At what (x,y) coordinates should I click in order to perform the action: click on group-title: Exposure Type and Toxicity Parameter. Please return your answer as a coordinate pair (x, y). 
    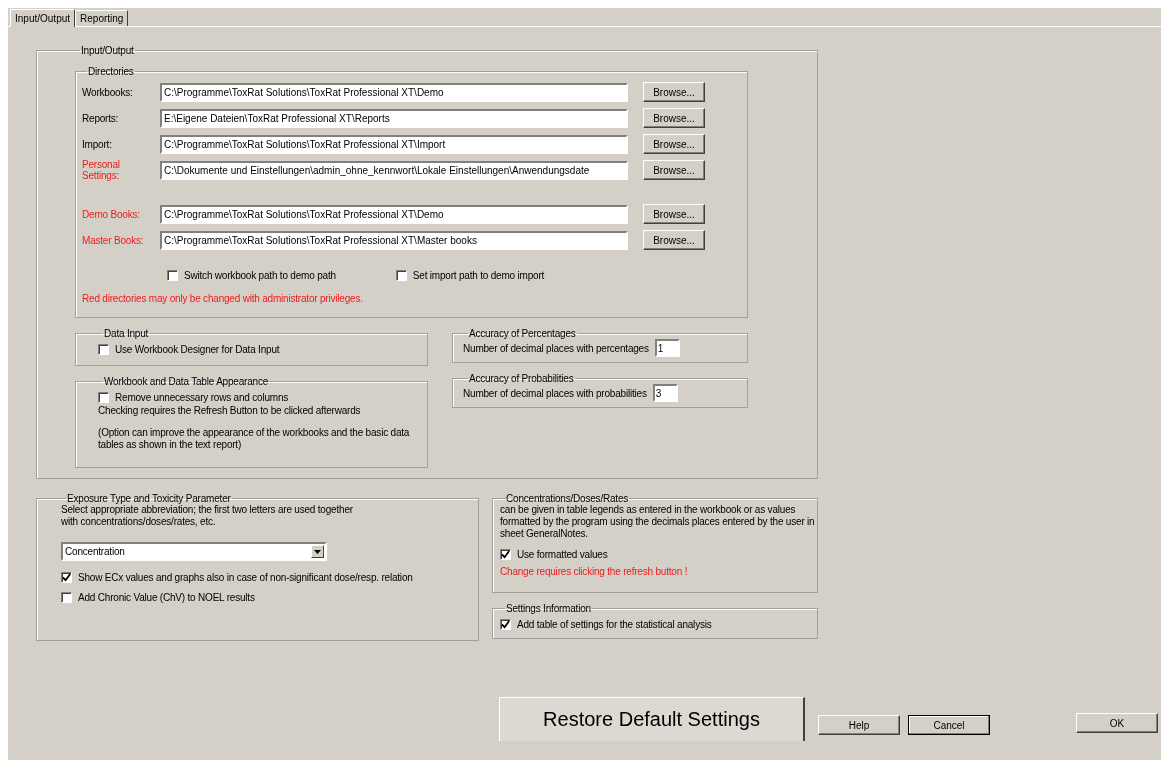
    Looking at the image, I should click on (149, 498).